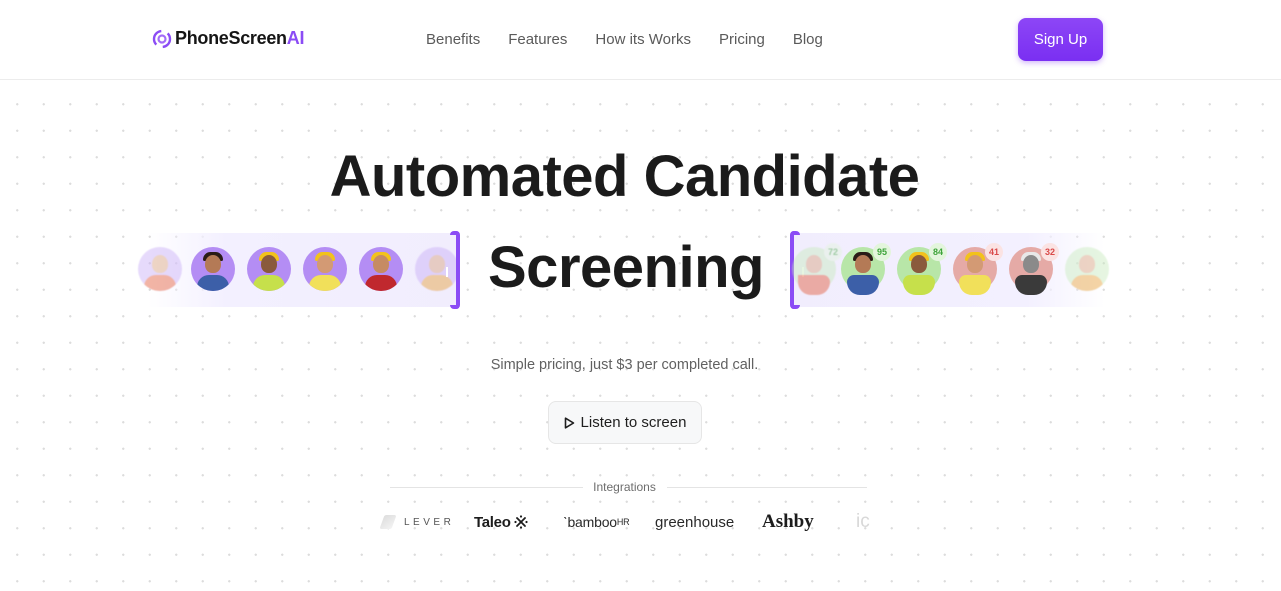 This screenshot has width=1281, height=591. Describe the element at coordinates (833, 252) in the screenshot. I see `candidate-score: 72` at that location.